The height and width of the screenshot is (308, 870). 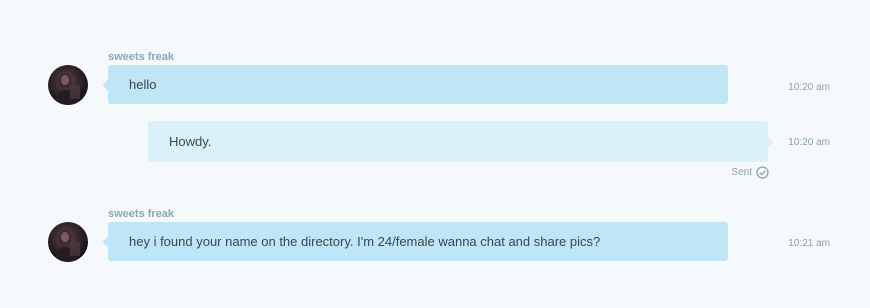 I want to click on message-status: Sent, so click(x=750, y=172).